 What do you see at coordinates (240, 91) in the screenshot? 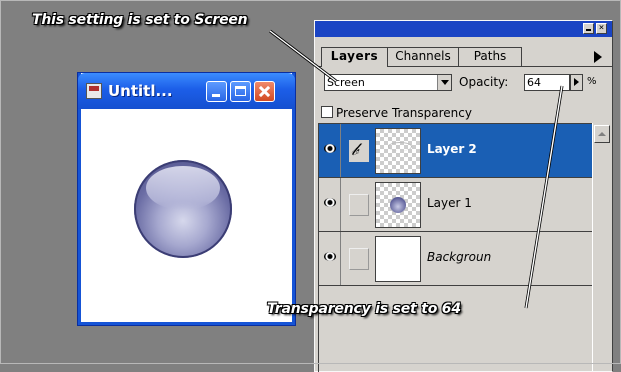
I see `maximize-button` at bounding box center [240, 91].